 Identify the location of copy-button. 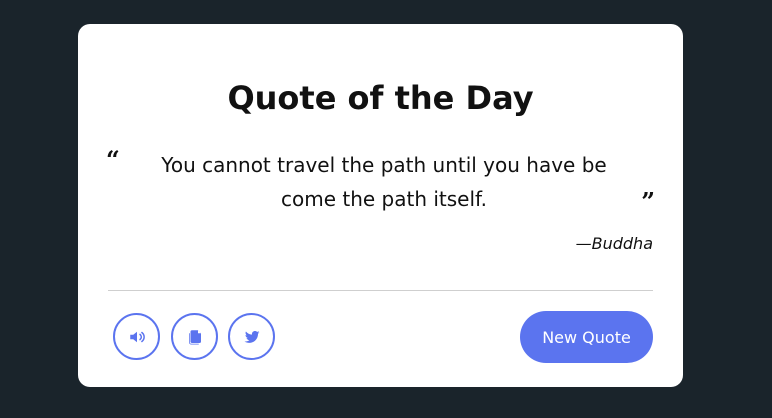
(194, 336).